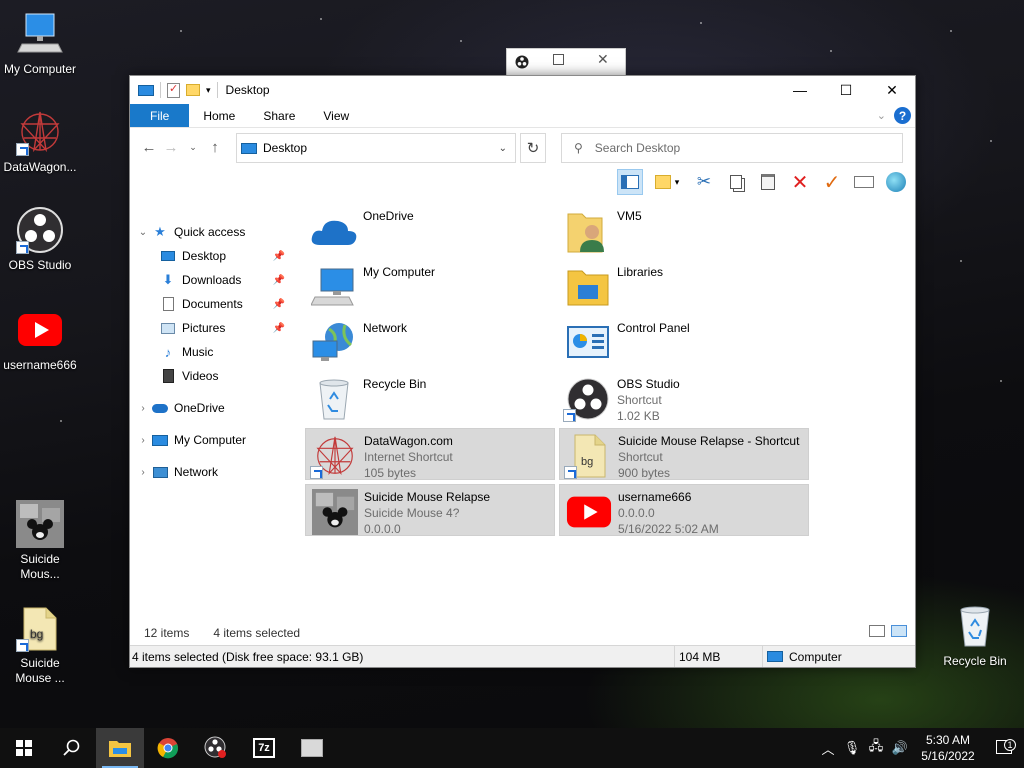  Describe the element at coordinates (709, 441) in the screenshot. I see `item-name: Suicide Mouse Relapse - Shortcut` at that location.